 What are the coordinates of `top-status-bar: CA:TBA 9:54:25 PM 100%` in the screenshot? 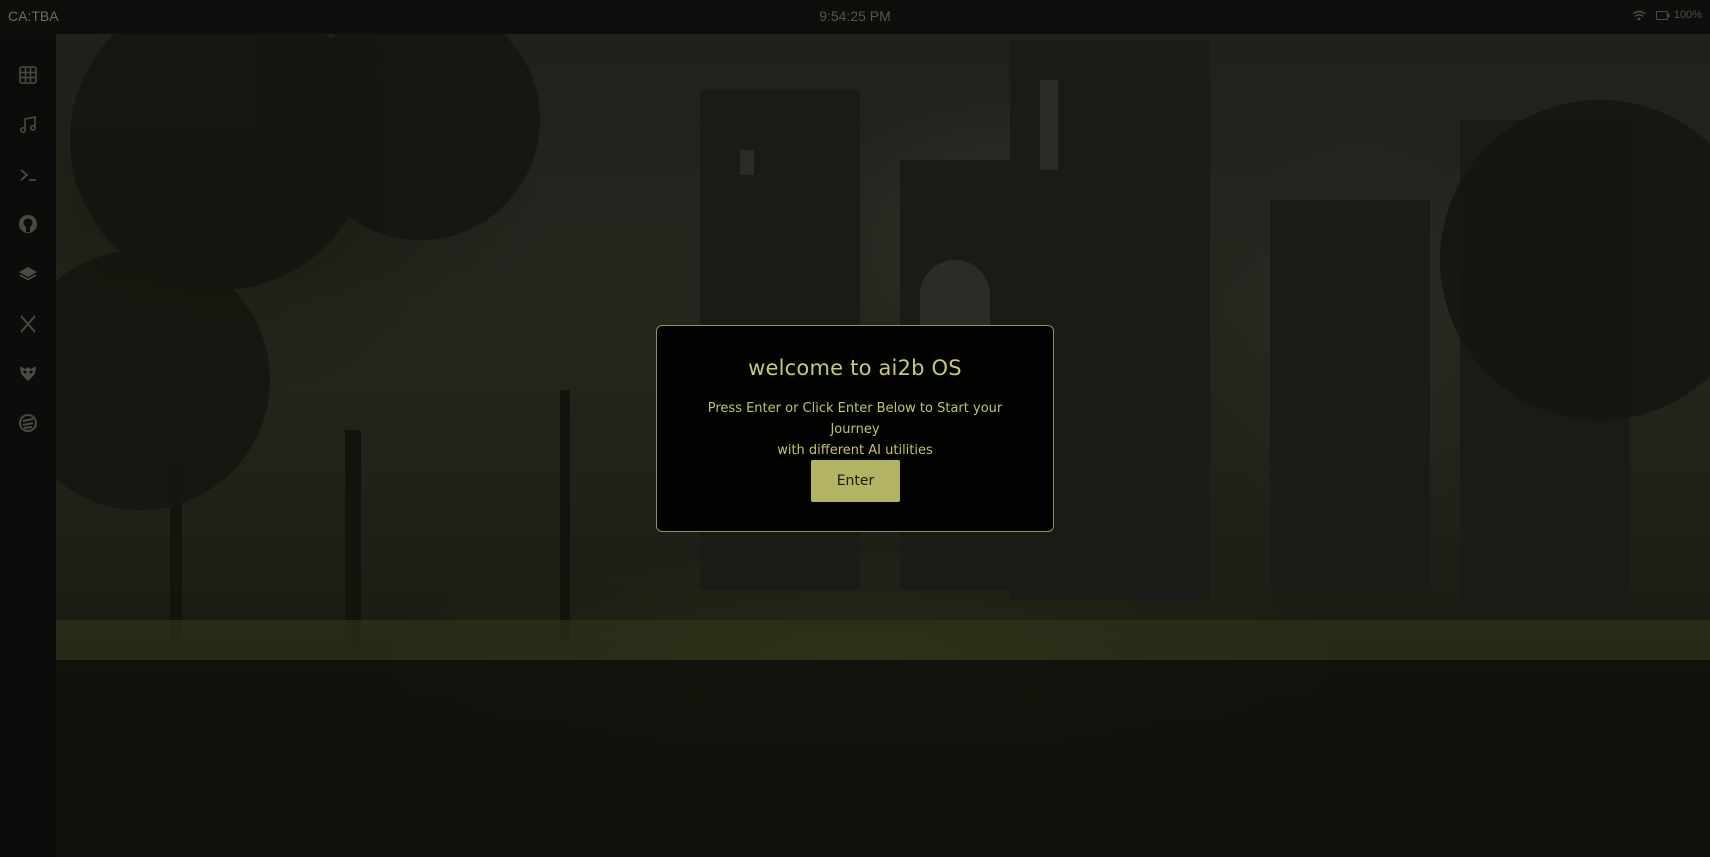 It's located at (855, 17).